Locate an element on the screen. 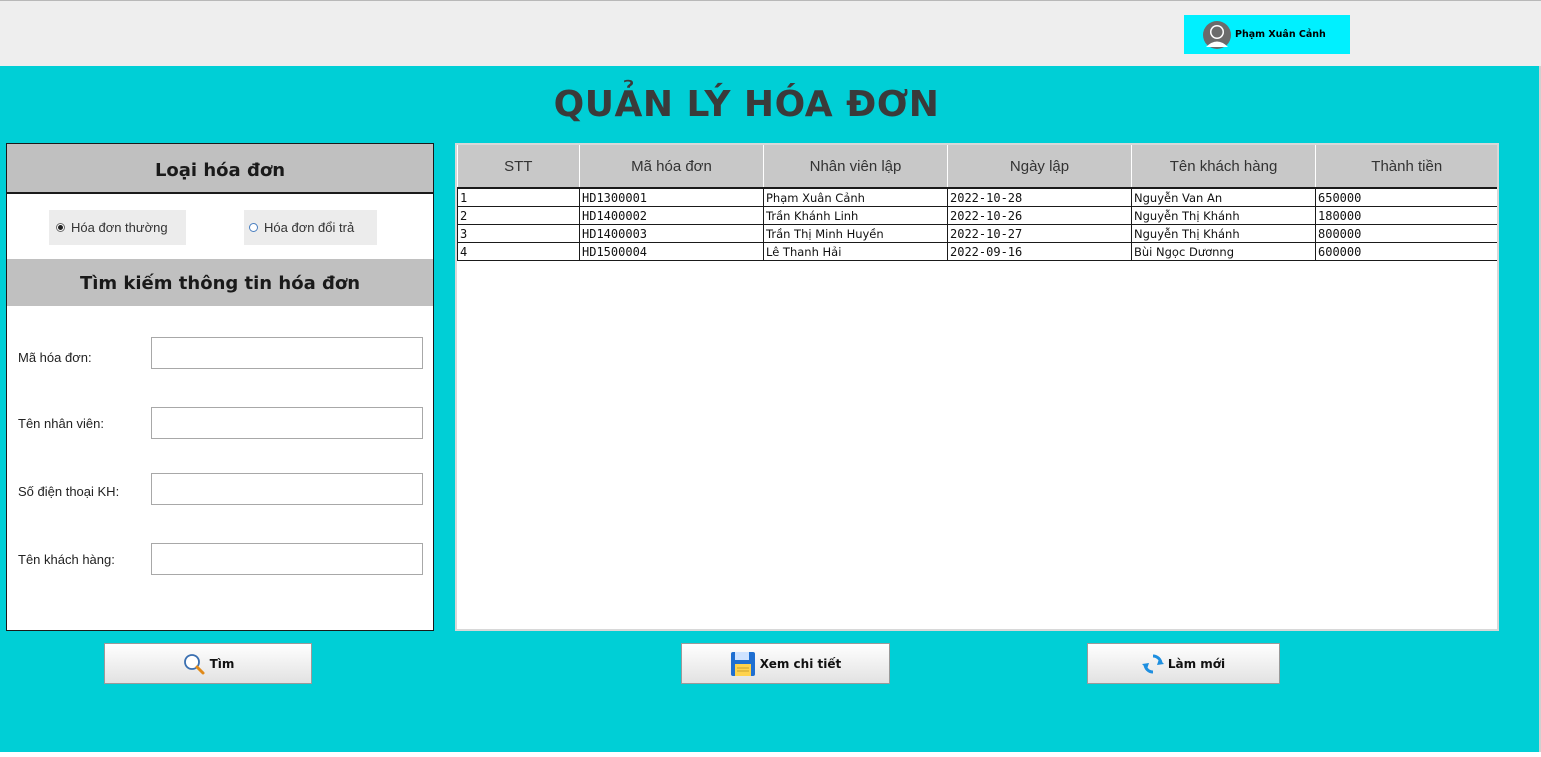 This screenshot has width=1541, height=757. column-header-invoice-id: Mã hóa đơn is located at coordinates (671, 167).